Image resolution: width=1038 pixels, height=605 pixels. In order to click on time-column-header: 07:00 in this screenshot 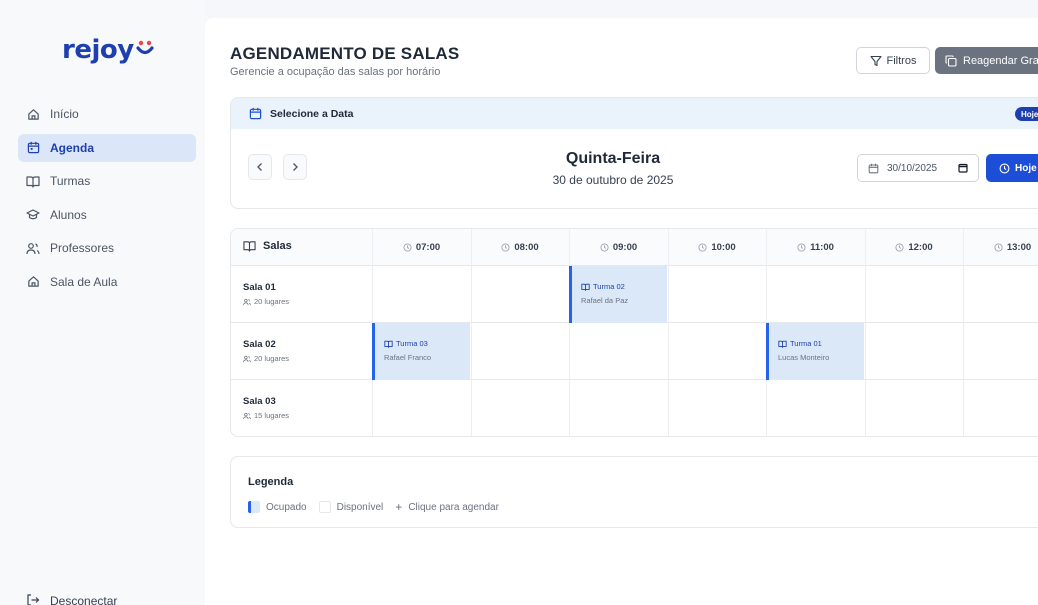, I will do `click(421, 247)`.